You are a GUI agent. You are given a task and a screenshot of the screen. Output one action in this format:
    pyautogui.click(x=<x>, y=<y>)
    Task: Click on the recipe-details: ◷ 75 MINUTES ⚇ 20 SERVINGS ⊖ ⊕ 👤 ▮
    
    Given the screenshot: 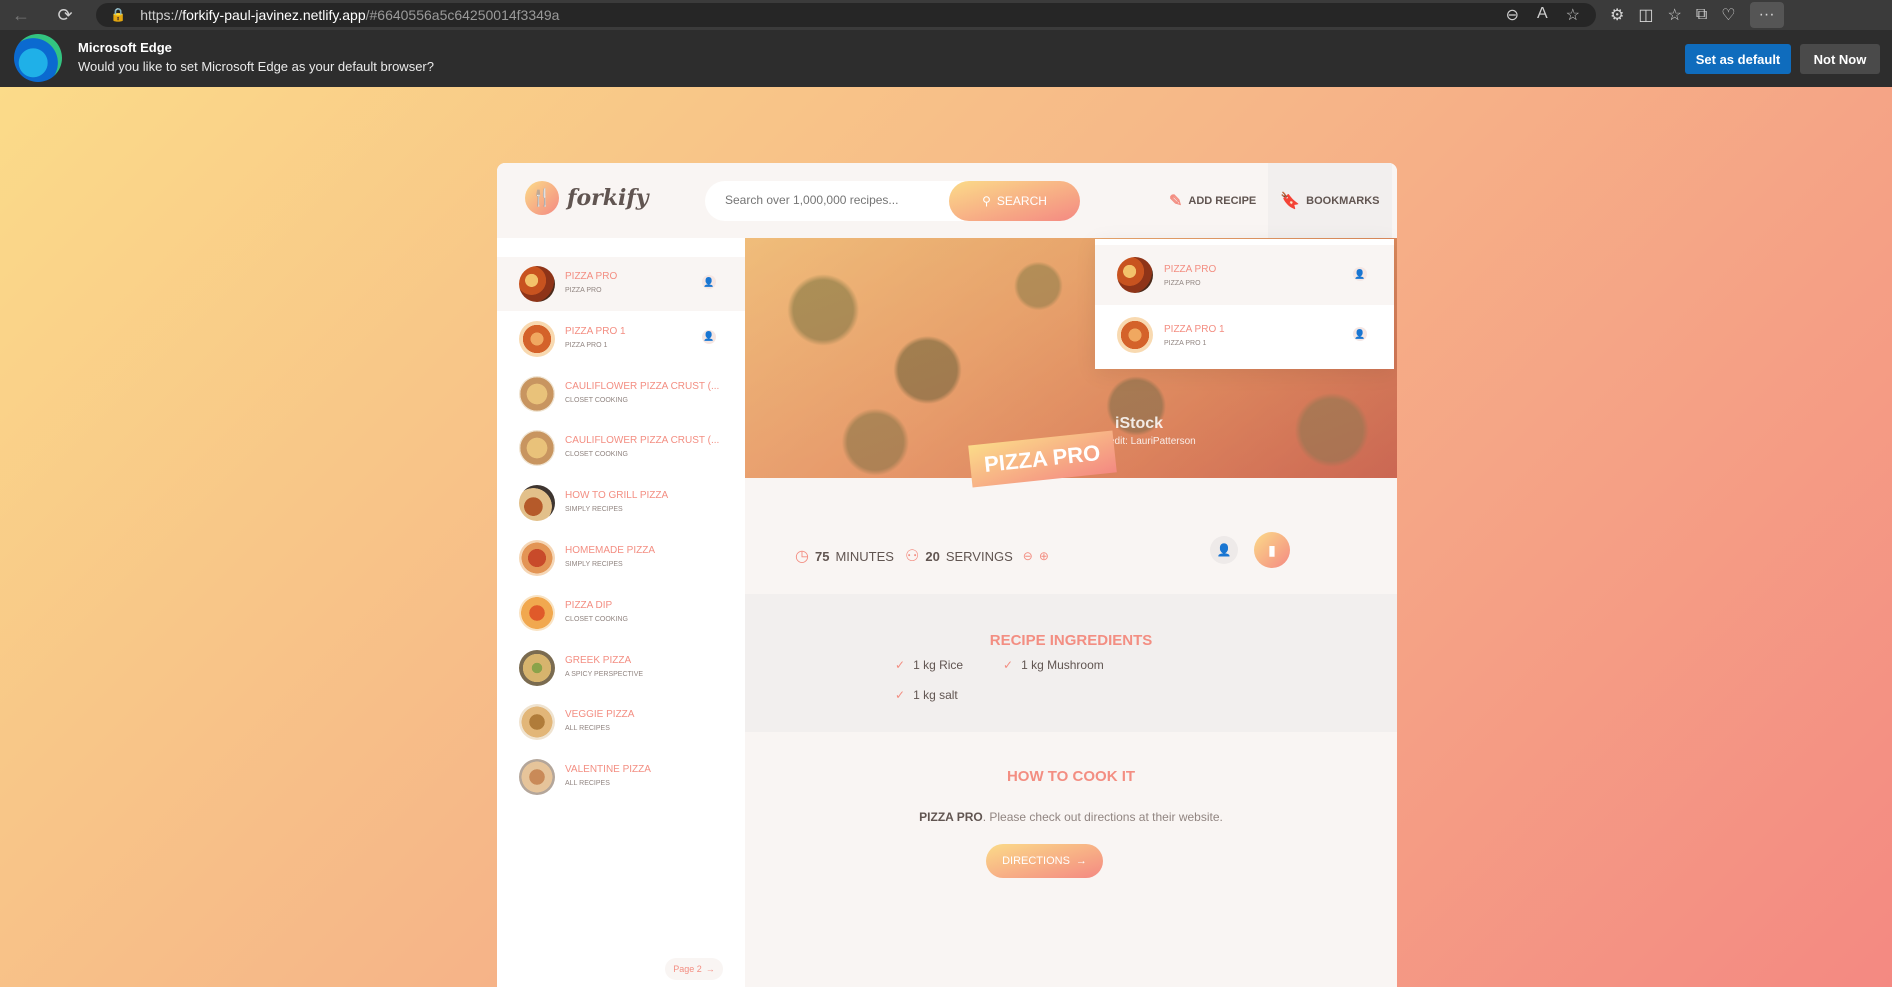 What is the action you would take?
    pyautogui.click(x=1071, y=536)
    